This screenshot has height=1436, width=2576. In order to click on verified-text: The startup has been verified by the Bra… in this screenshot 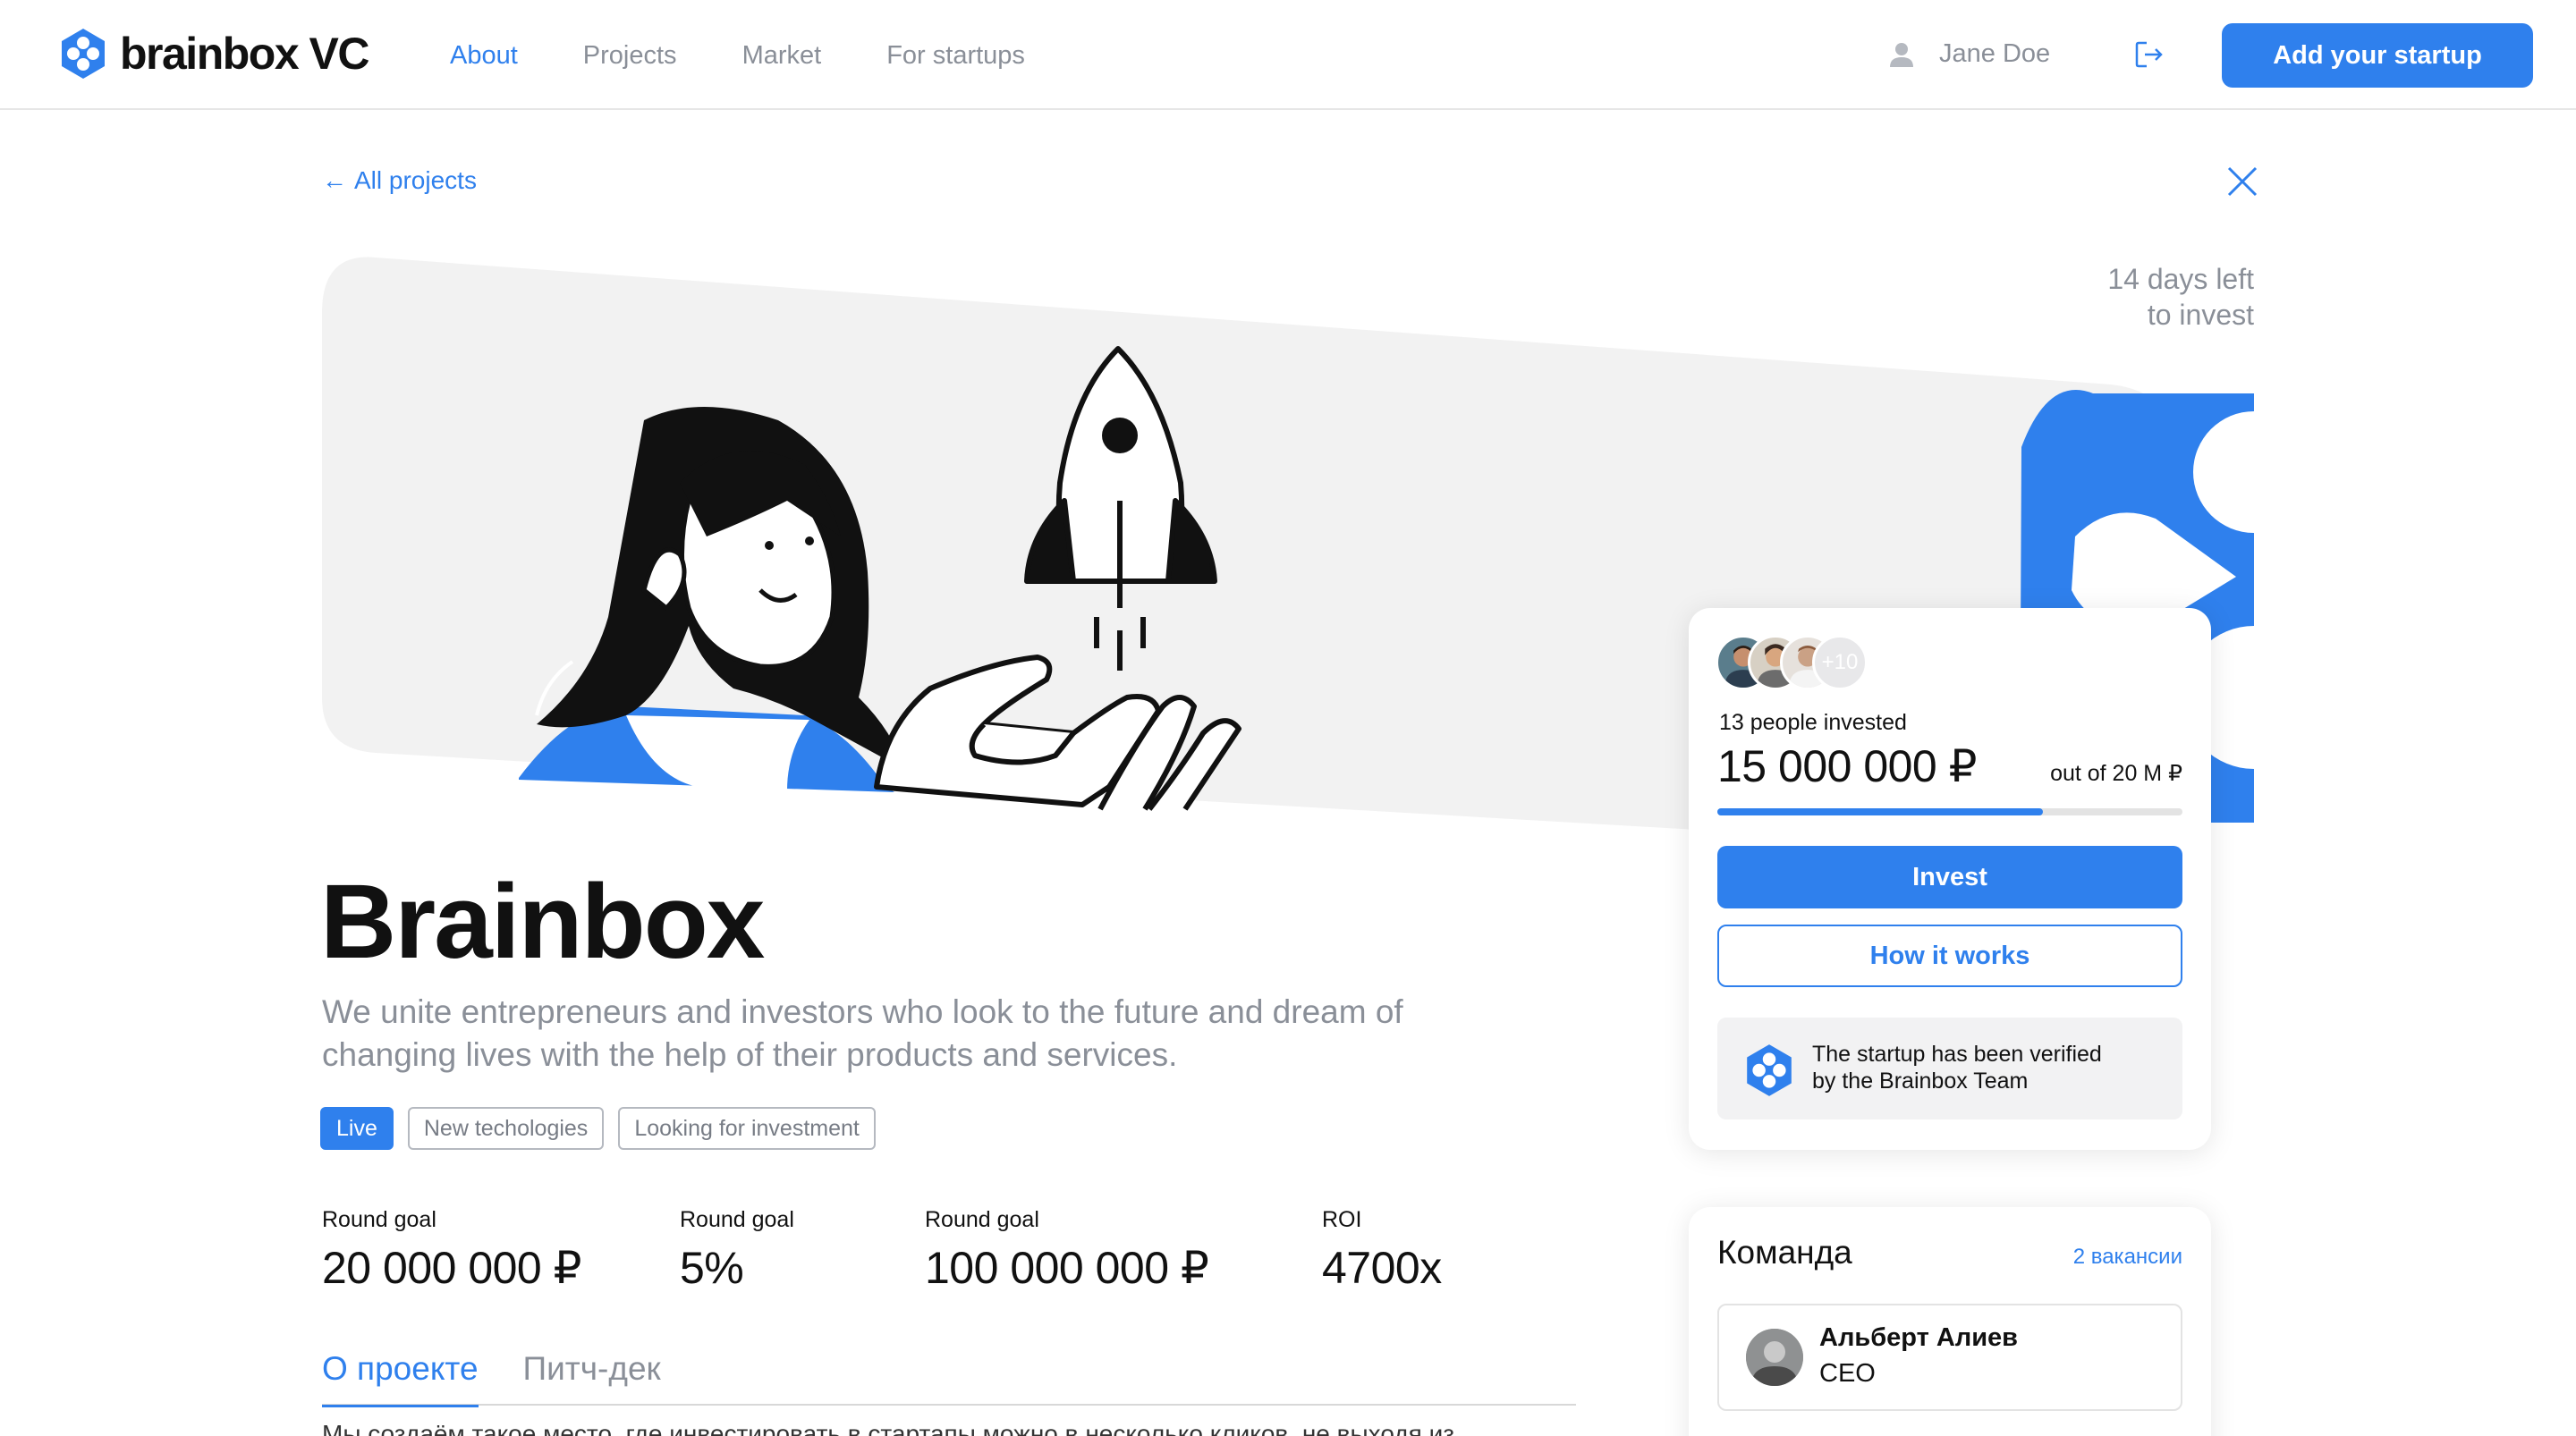, I will do `click(1957, 1067)`.